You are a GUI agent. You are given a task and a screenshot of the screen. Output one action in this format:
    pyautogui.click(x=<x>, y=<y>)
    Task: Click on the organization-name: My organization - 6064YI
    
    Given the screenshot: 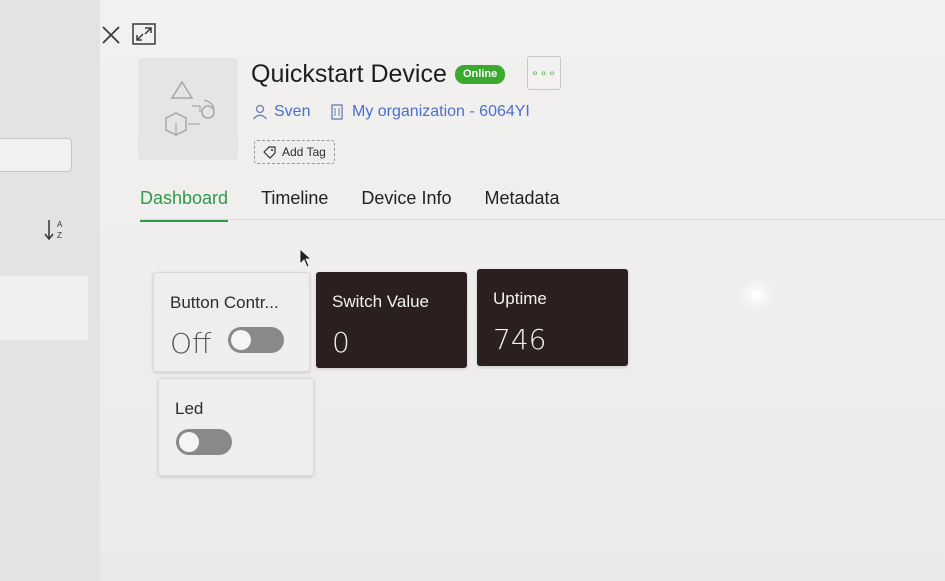 What is the action you would take?
    pyautogui.click(x=441, y=111)
    